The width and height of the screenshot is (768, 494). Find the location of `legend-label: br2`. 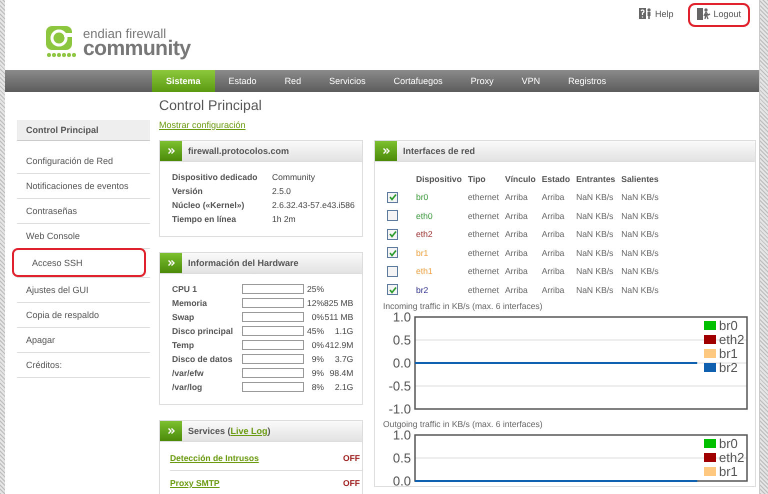

legend-label: br2 is located at coordinates (728, 367).